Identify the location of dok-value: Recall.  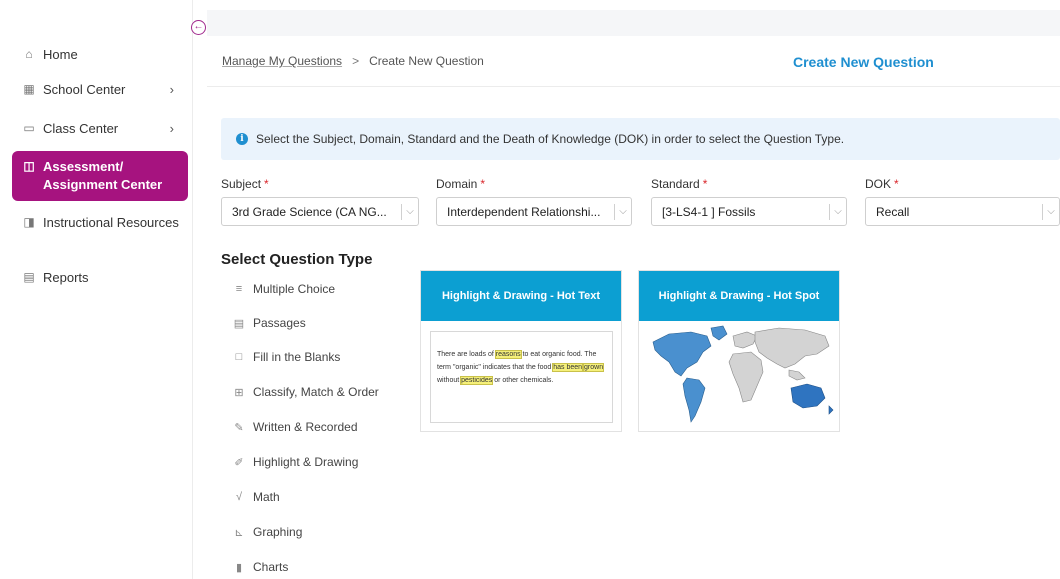
(893, 211).